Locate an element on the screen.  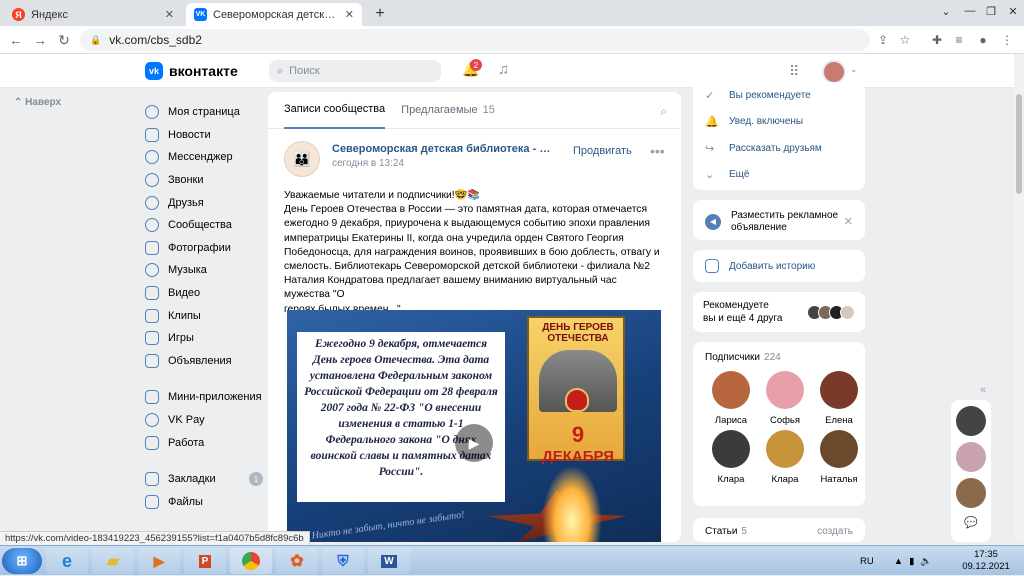
menu-more: ⌄ Ещё is located at coordinates (779, 175).